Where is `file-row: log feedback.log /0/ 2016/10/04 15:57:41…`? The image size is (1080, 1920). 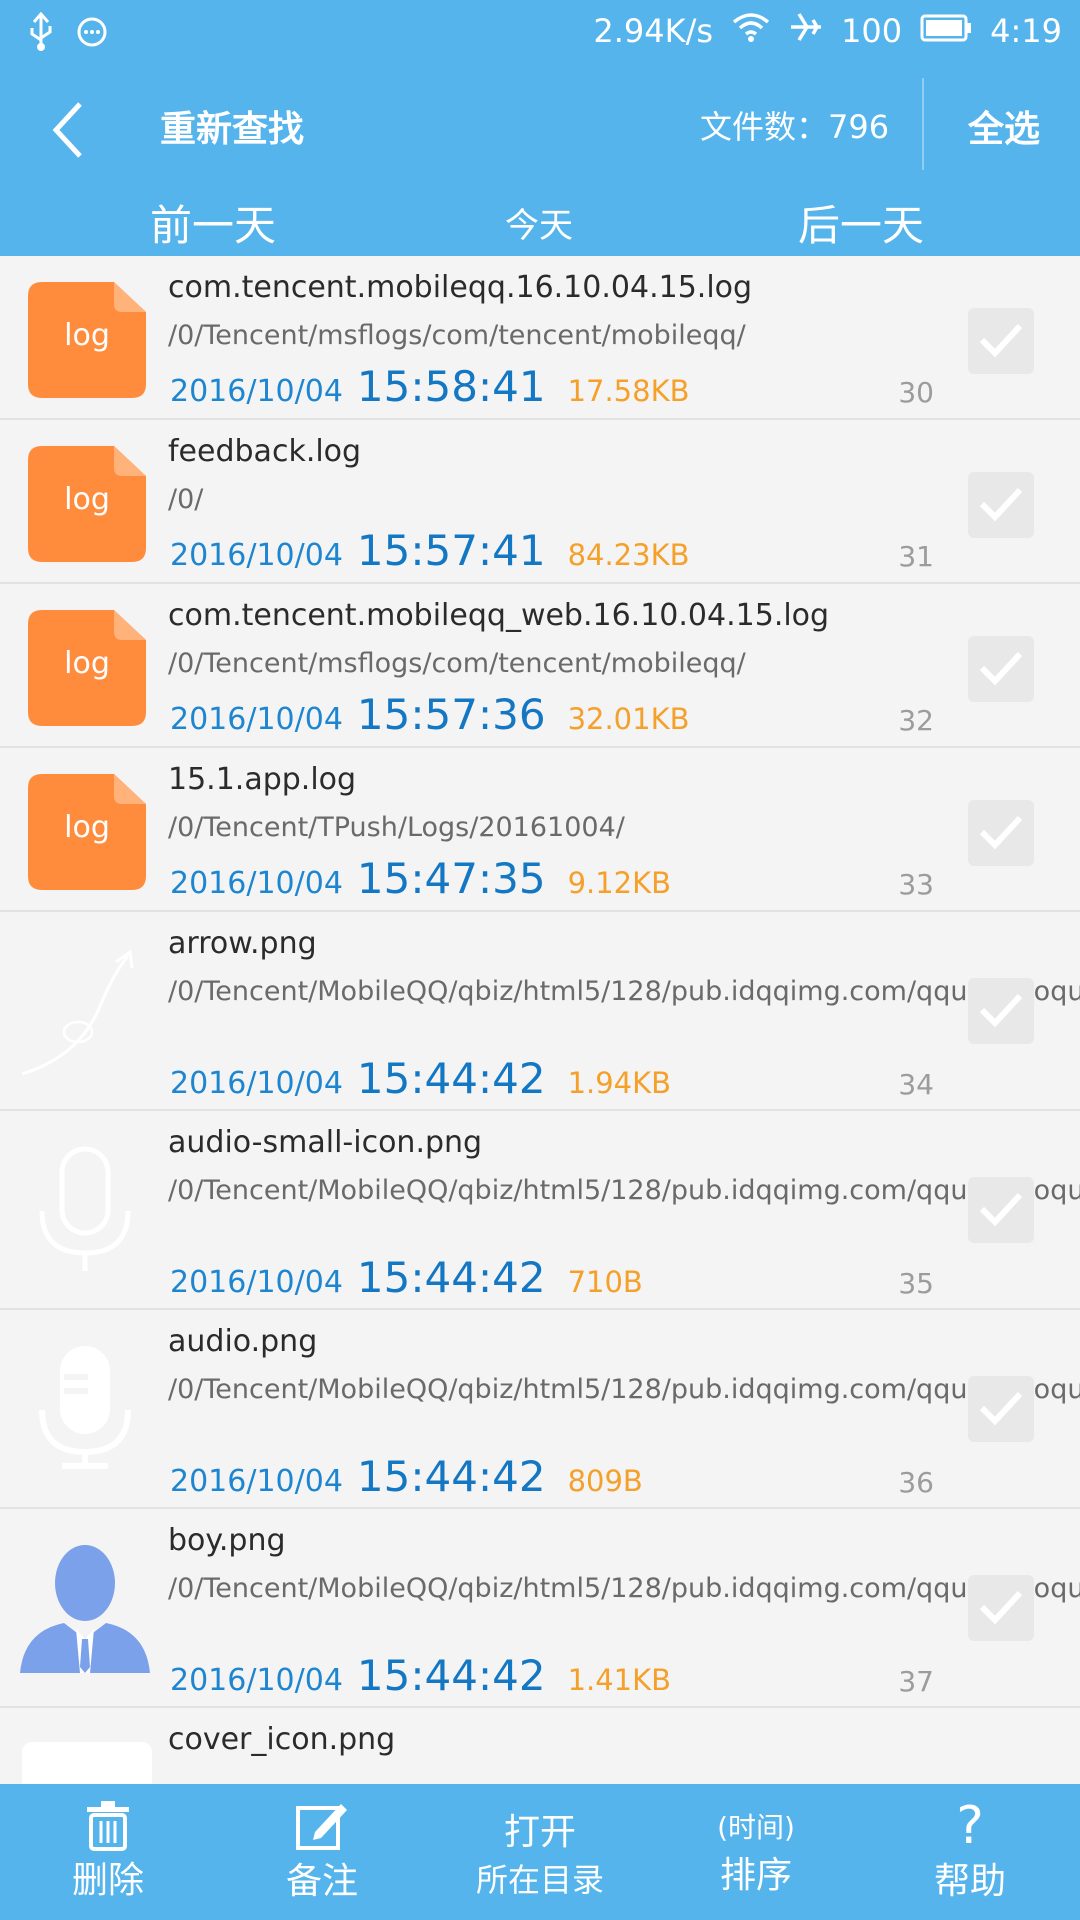 file-row: log feedback.log /0/ 2016/10/04 15:57:41… is located at coordinates (540, 502).